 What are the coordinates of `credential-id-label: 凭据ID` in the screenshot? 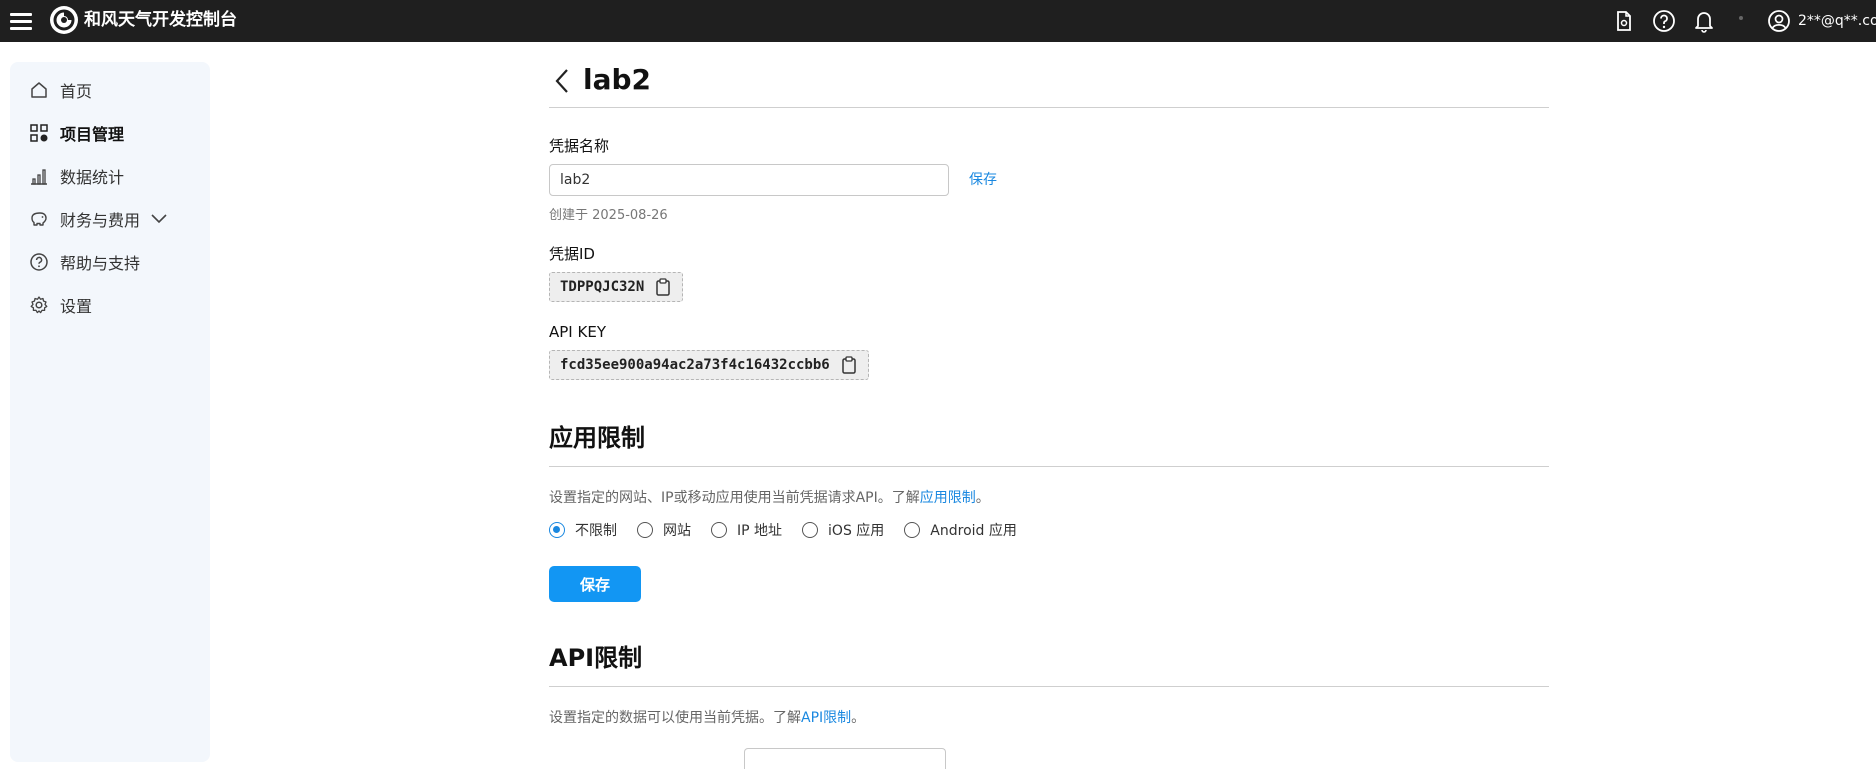 It's located at (572, 254).